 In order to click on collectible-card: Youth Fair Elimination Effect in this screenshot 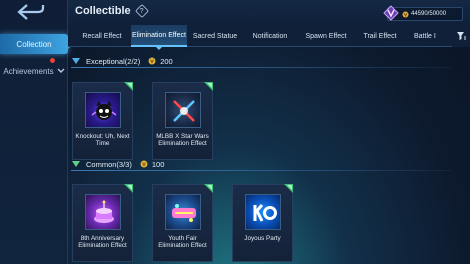, I will do `click(182, 223)`.